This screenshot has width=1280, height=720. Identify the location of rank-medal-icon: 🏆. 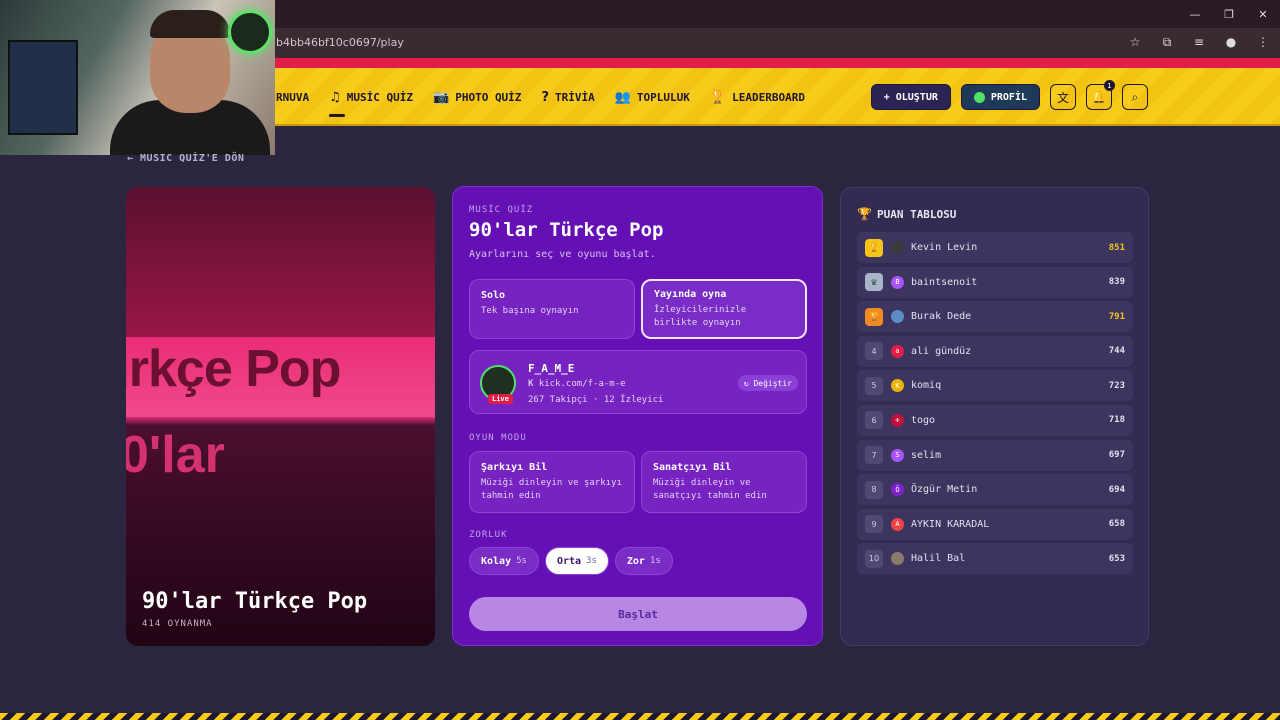
(874, 247).